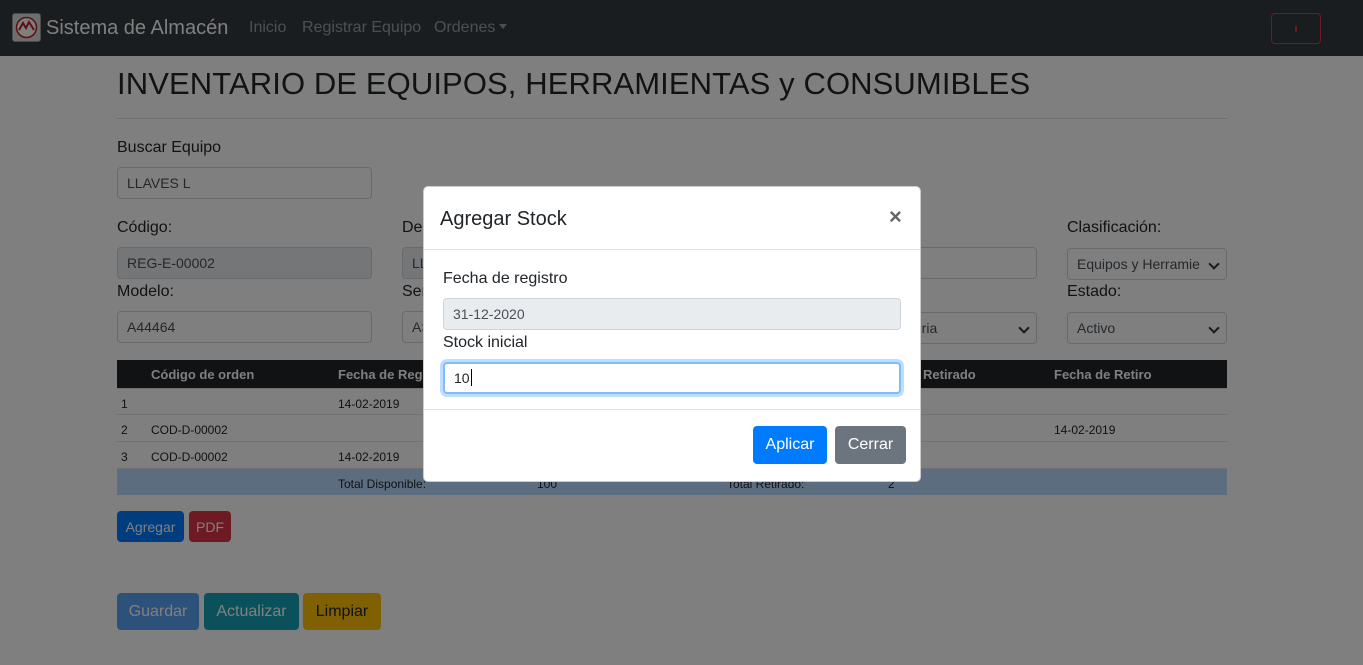 This screenshot has width=1363, height=665. Describe the element at coordinates (462, 378) in the screenshot. I see `stock-inicial-value: 10` at that location.